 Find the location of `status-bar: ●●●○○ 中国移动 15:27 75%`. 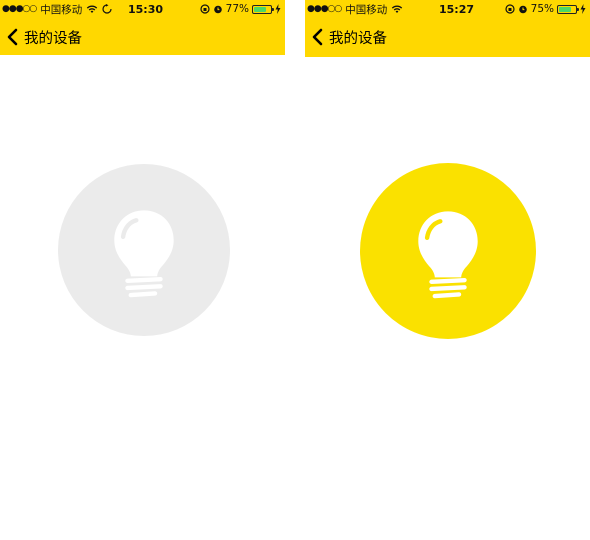

status-bar: ●●●○○ 中国移动 15:27 75% is located at coordinates (447, 9).